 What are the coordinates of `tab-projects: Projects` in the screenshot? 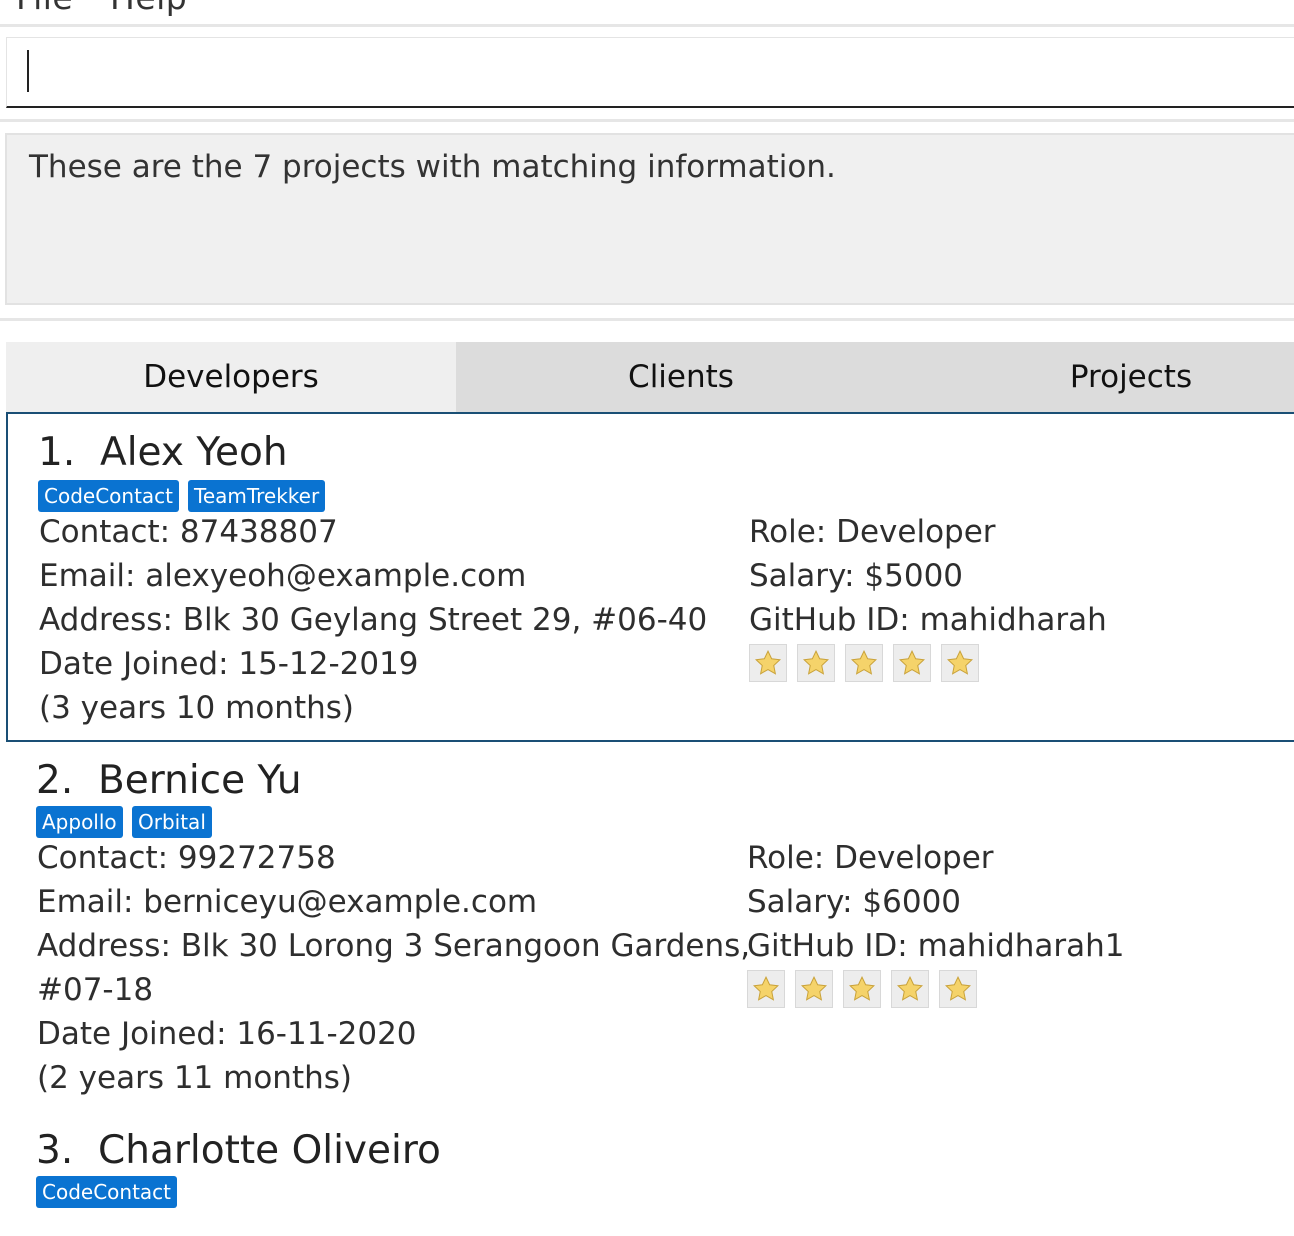 It's located at (1100, 377).